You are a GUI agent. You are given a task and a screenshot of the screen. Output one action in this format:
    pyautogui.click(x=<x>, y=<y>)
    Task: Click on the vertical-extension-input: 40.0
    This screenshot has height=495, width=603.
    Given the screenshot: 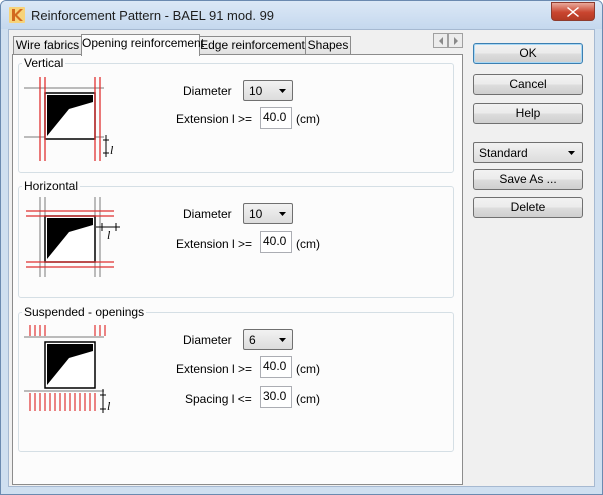 What is the action you would take?
    pyautogui.click(x=276, y=118)
    